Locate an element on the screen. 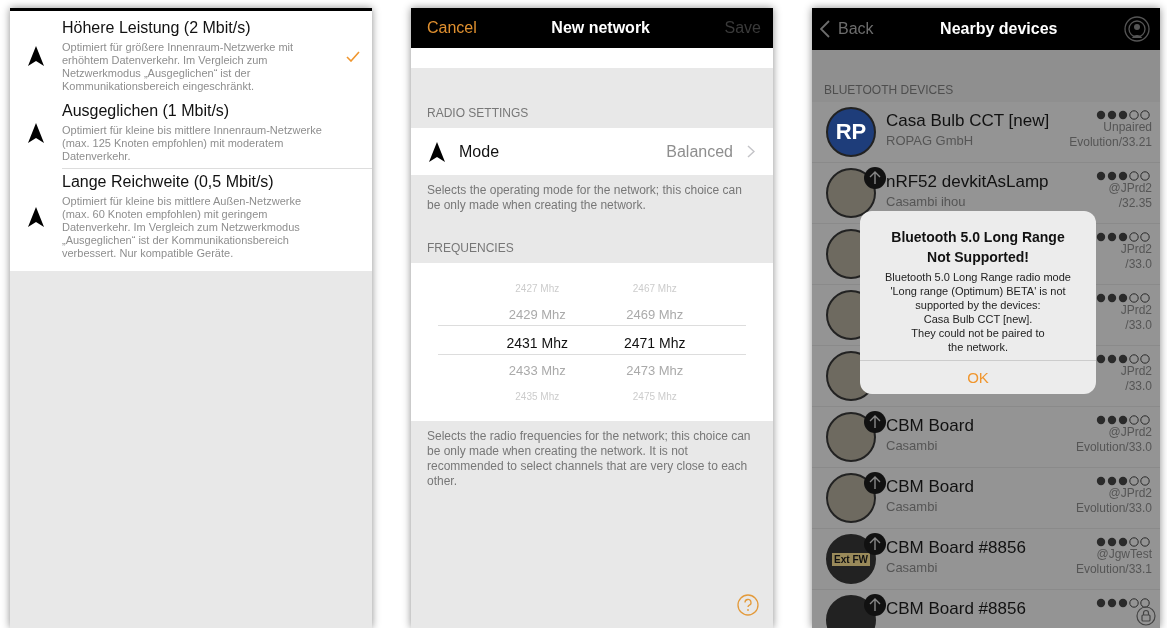  option-description: Optimiert für kleine bis mittlere Außen-Netzwerke (max. 60 Knoten empfohlen) mit geringem Datenverkehr. Im Vergleich zum Netzwerkmodus „Ausgeglichen“ ist der Kommunikationsbereich verbessert. Nur kompatible Geräte. is located at coordinates (182, 227).